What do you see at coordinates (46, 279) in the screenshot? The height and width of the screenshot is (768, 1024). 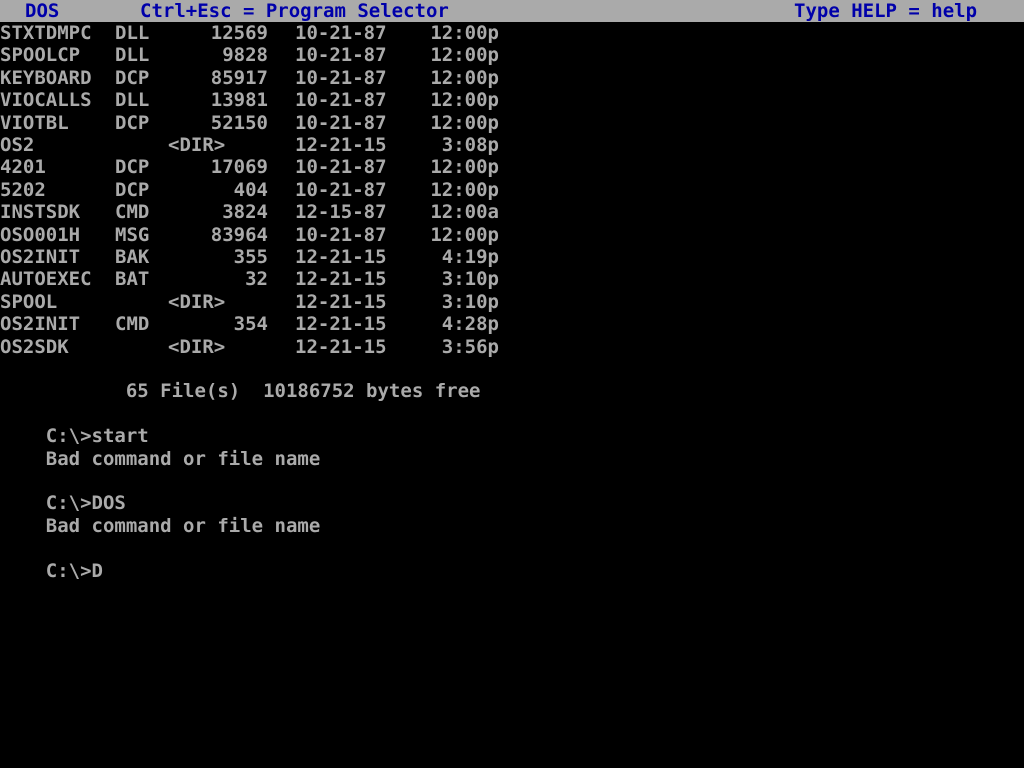 I see `entry-name: AUTOEXEC` at bounding box center [46, 279].